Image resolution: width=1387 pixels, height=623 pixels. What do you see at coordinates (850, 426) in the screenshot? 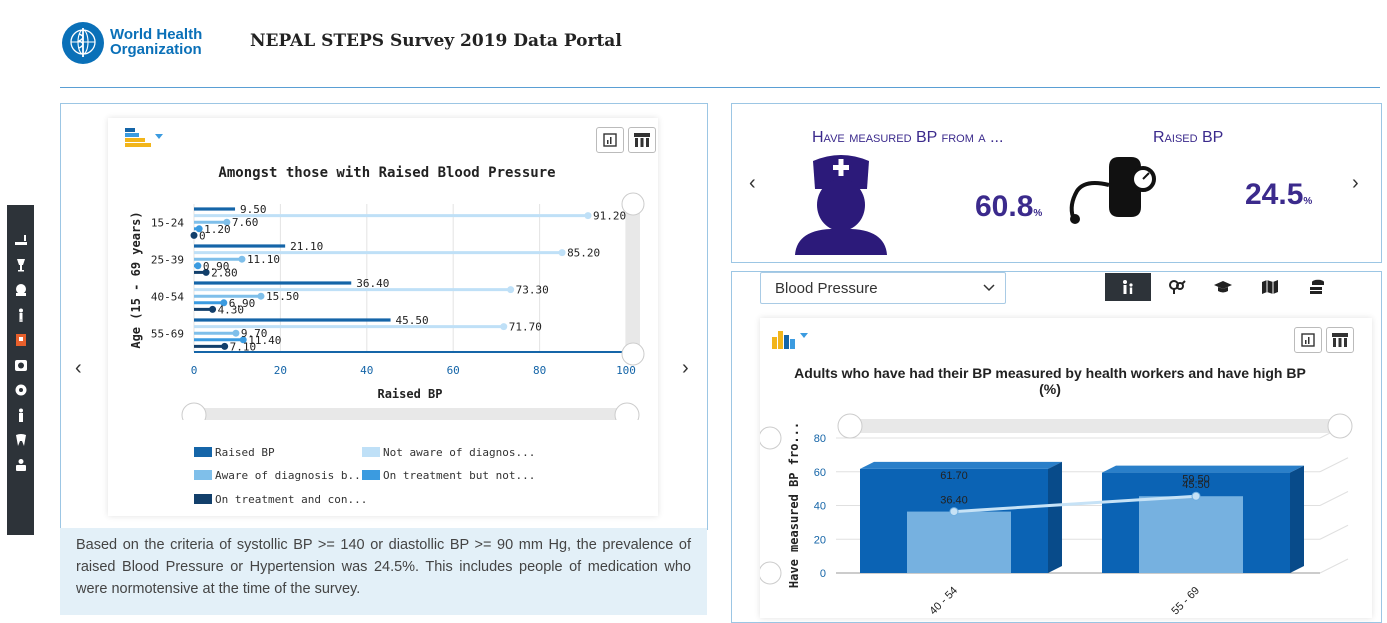
I see `right-range-handle-left` at bounding box center [850, 426].